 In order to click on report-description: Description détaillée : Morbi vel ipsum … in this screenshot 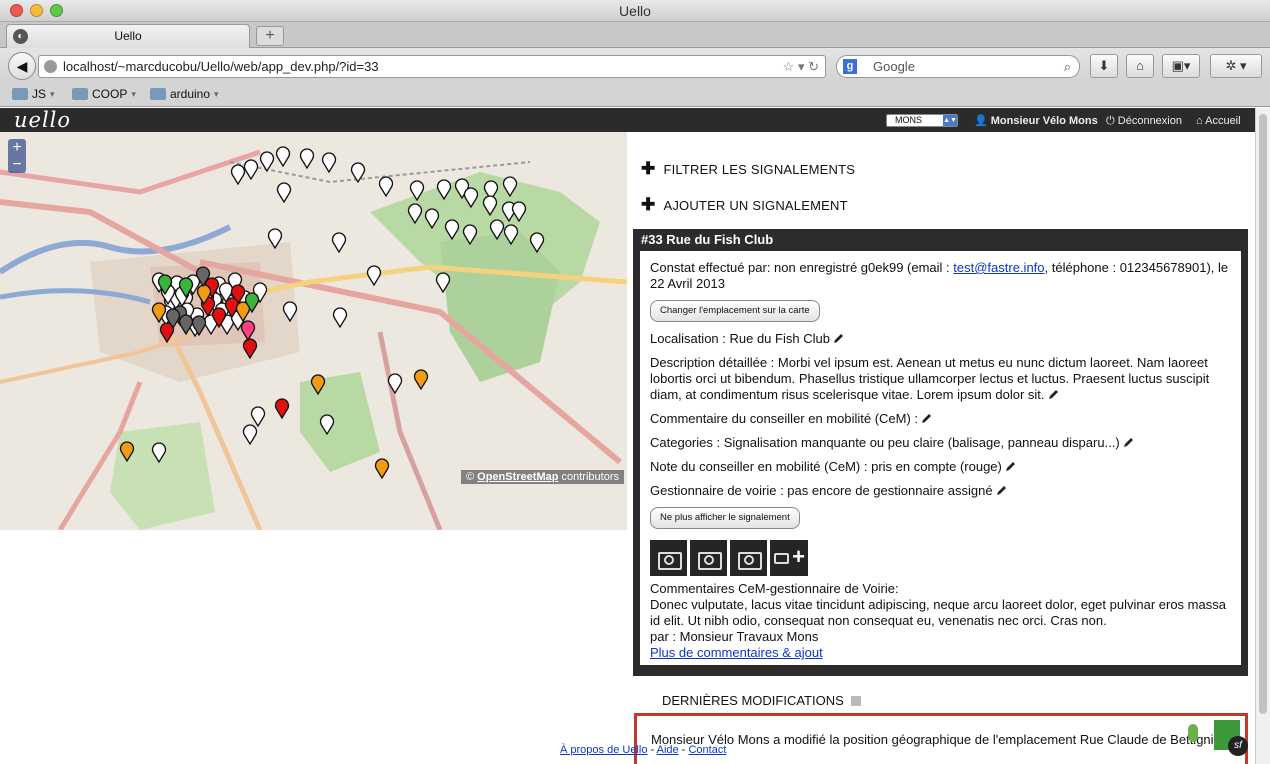, I will do `click(940, 379)`.